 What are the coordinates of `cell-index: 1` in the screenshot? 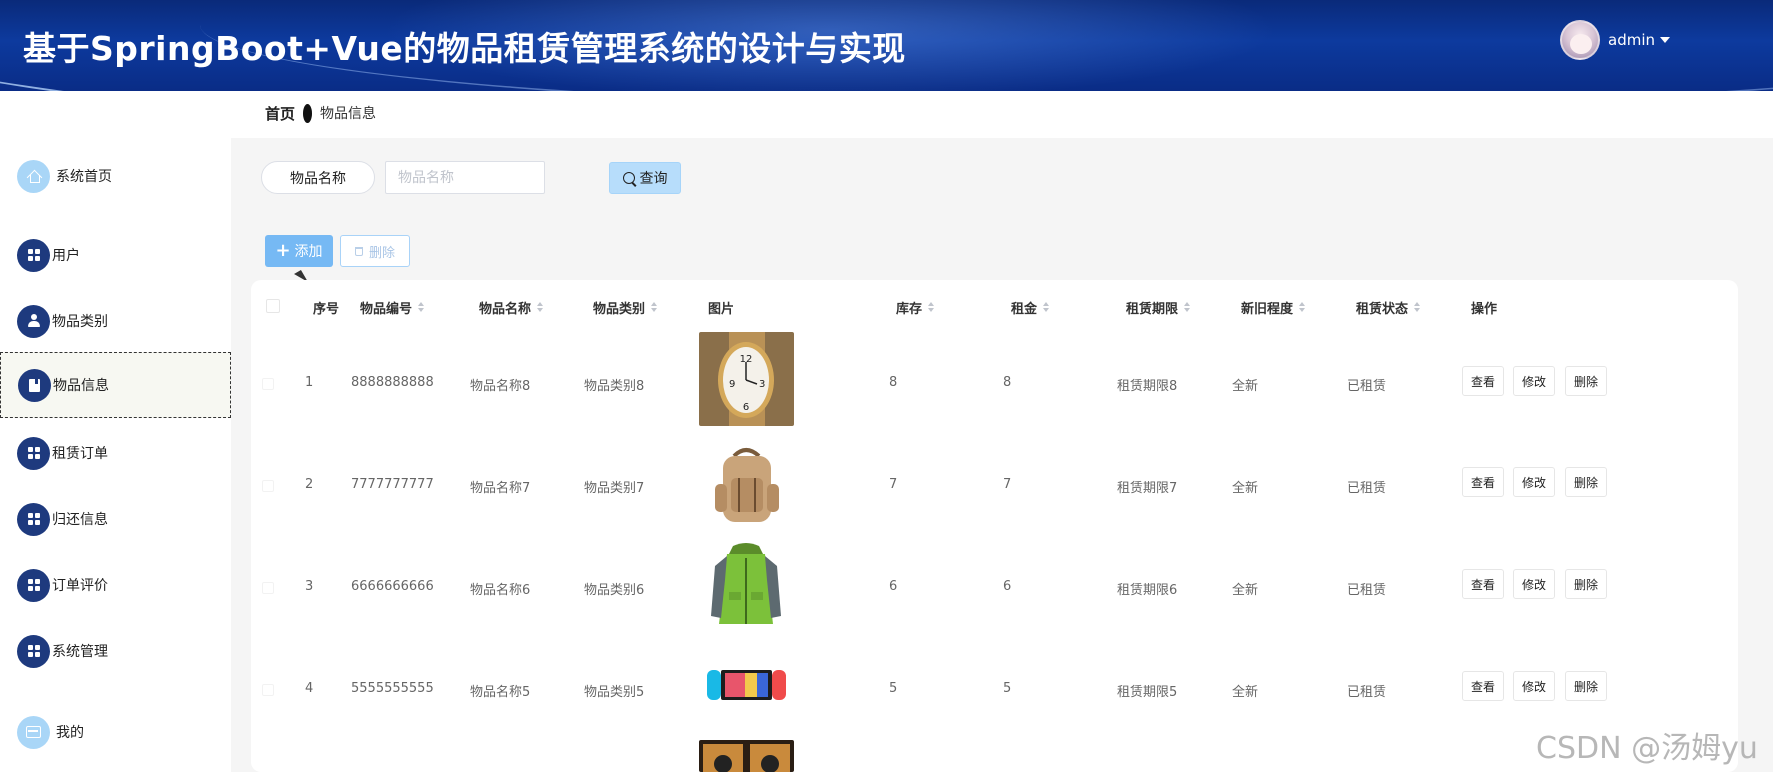 It's located at (309, 382).